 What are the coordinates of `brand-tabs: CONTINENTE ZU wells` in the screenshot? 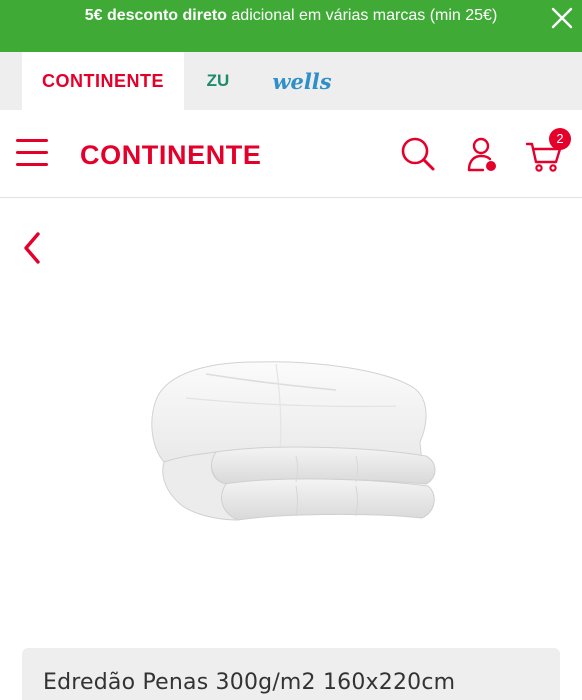 It's located at (291, 81).